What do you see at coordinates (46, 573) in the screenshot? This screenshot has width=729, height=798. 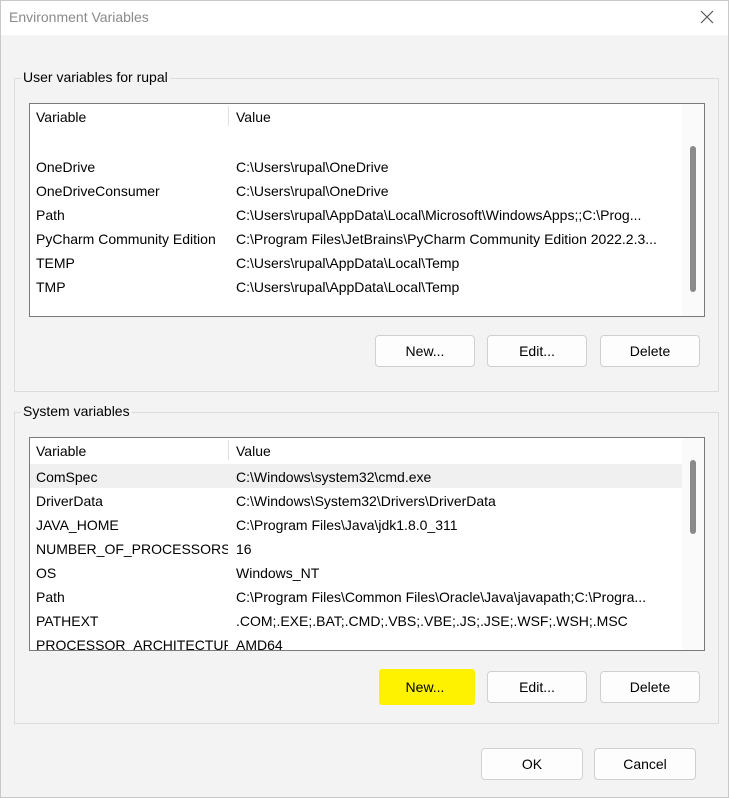 I see `variable-name: OS` at bounding box center [46, 573].